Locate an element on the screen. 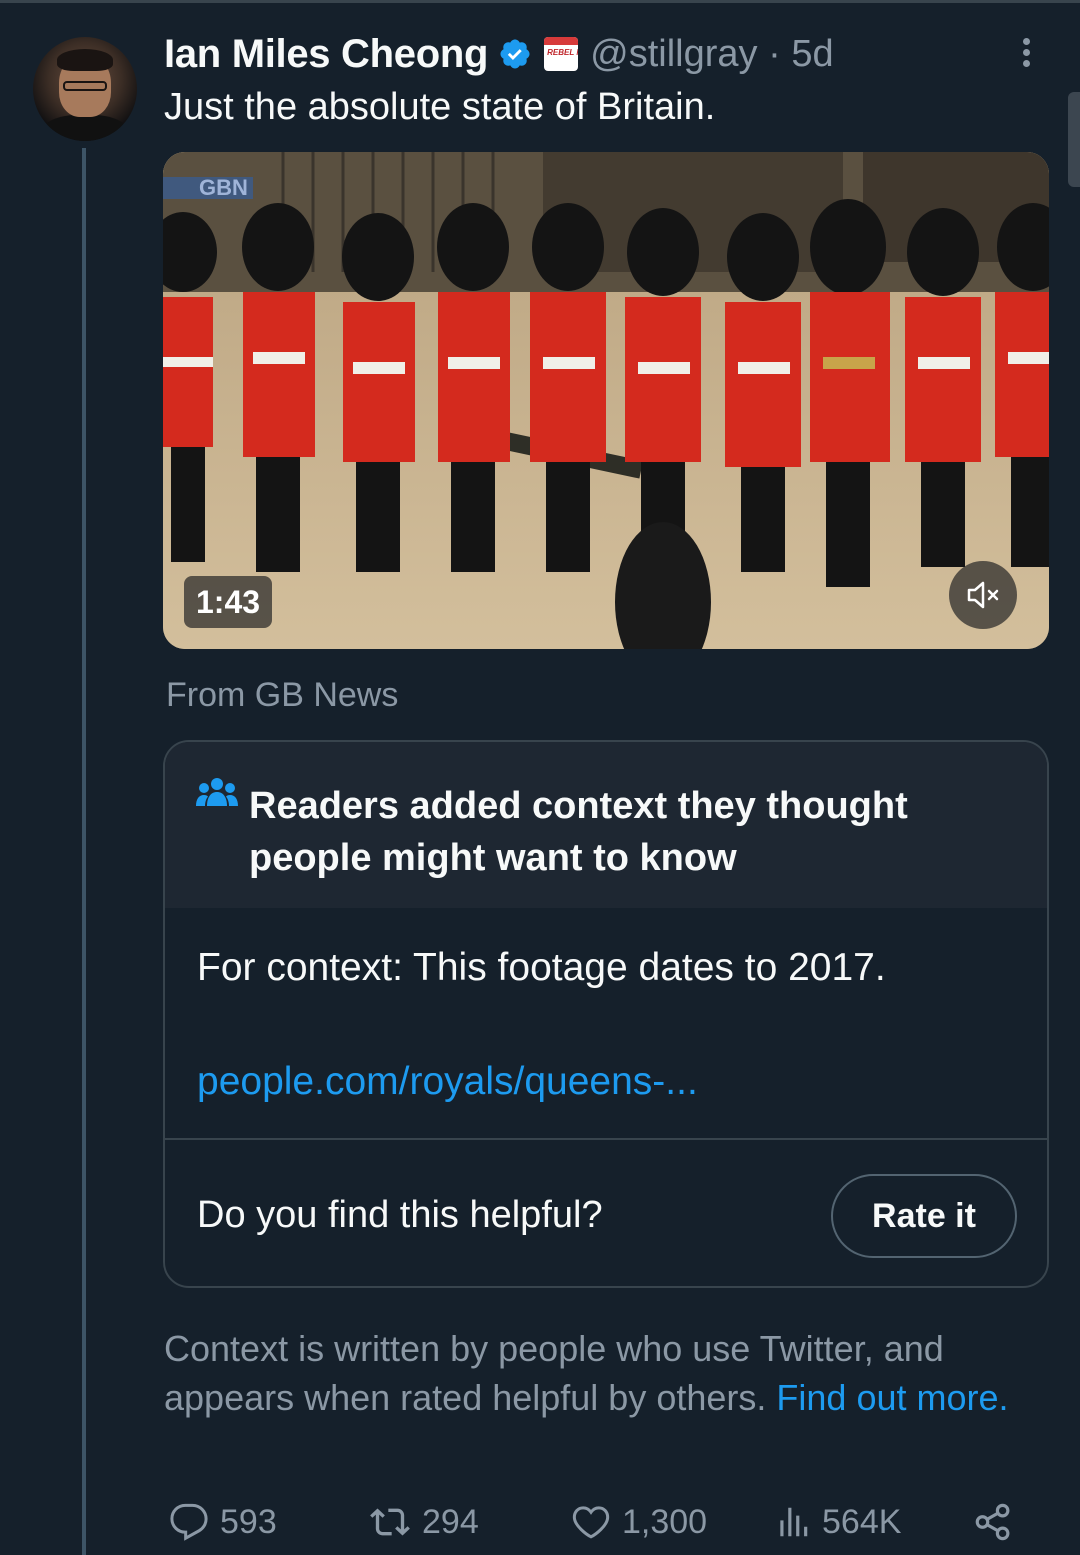 This screenshot has width=1080, height=1555. divider is located at coordinates (606, 1139).